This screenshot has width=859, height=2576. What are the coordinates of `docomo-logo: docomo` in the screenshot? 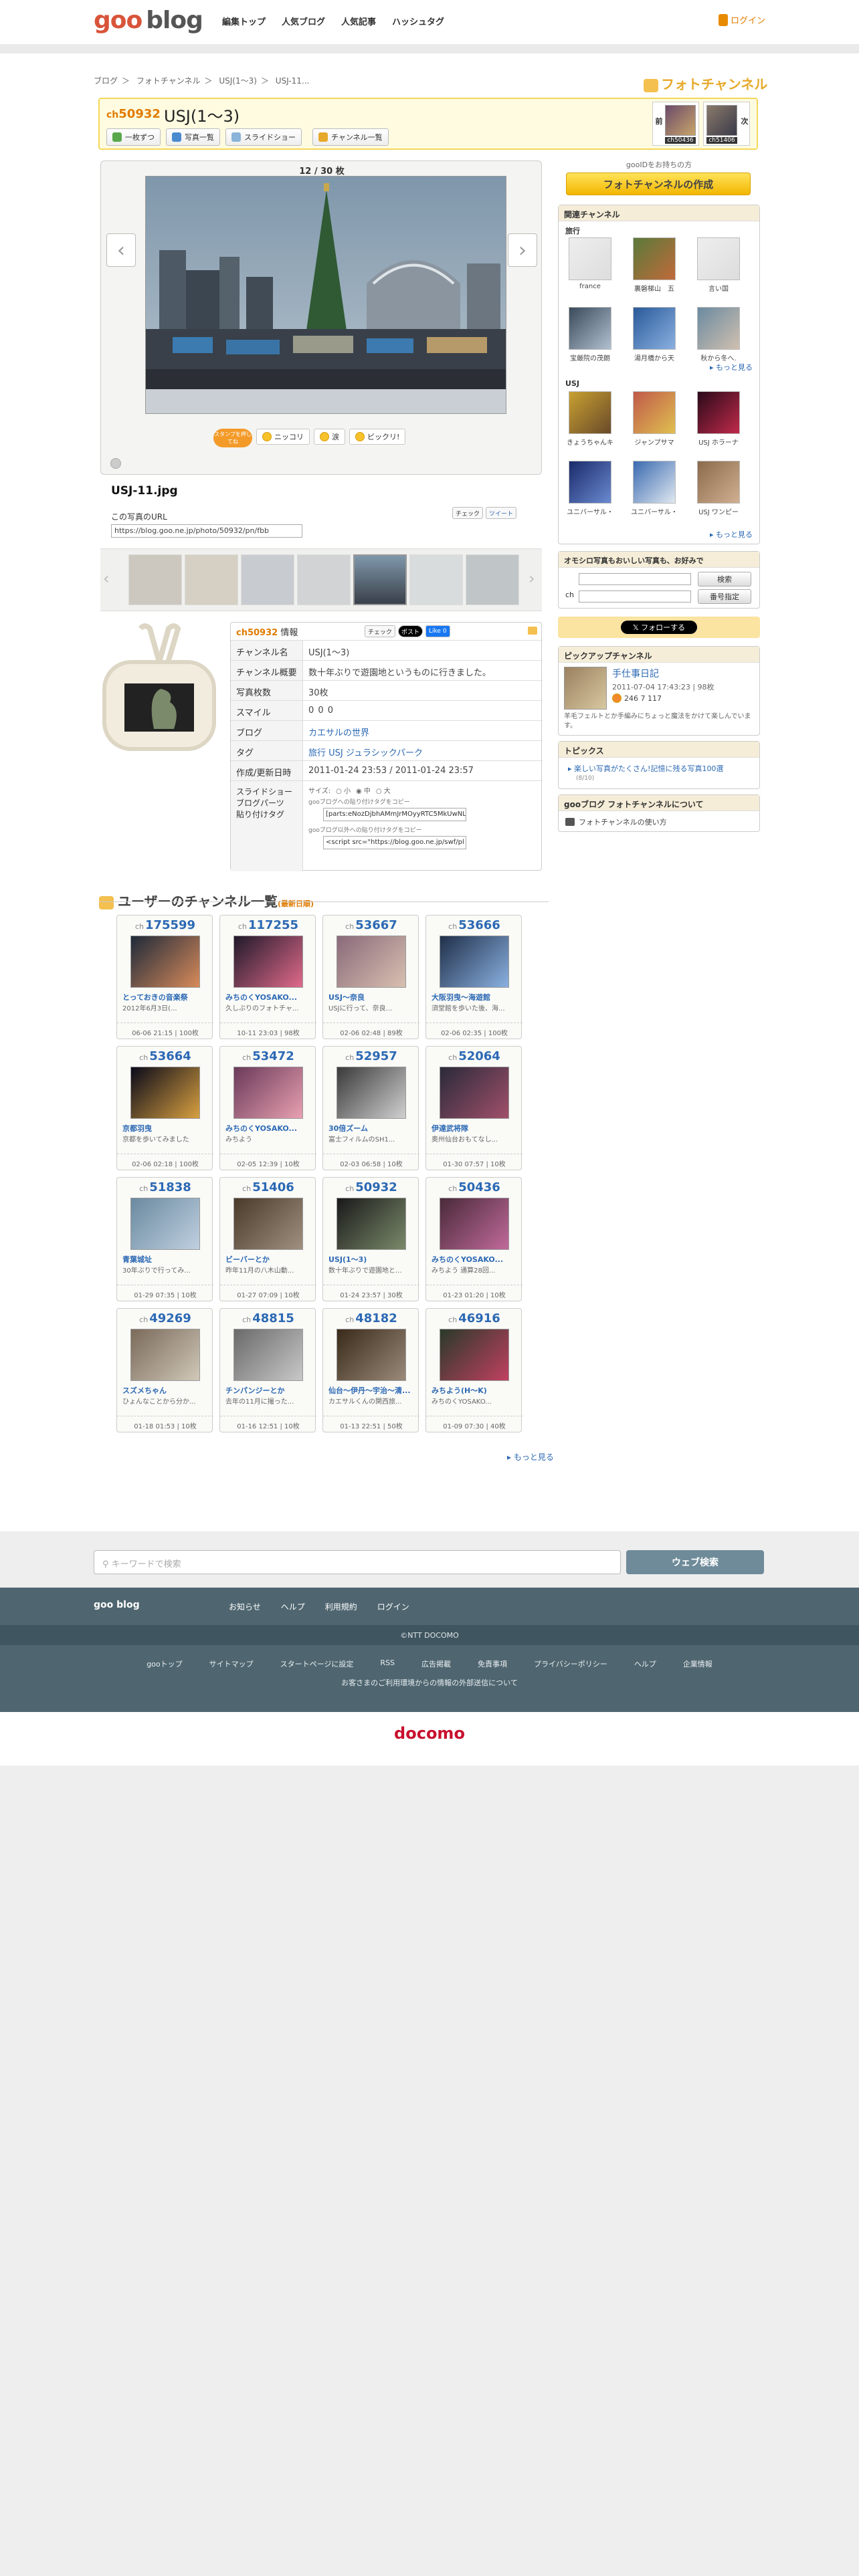 It's located at (429, 1733).